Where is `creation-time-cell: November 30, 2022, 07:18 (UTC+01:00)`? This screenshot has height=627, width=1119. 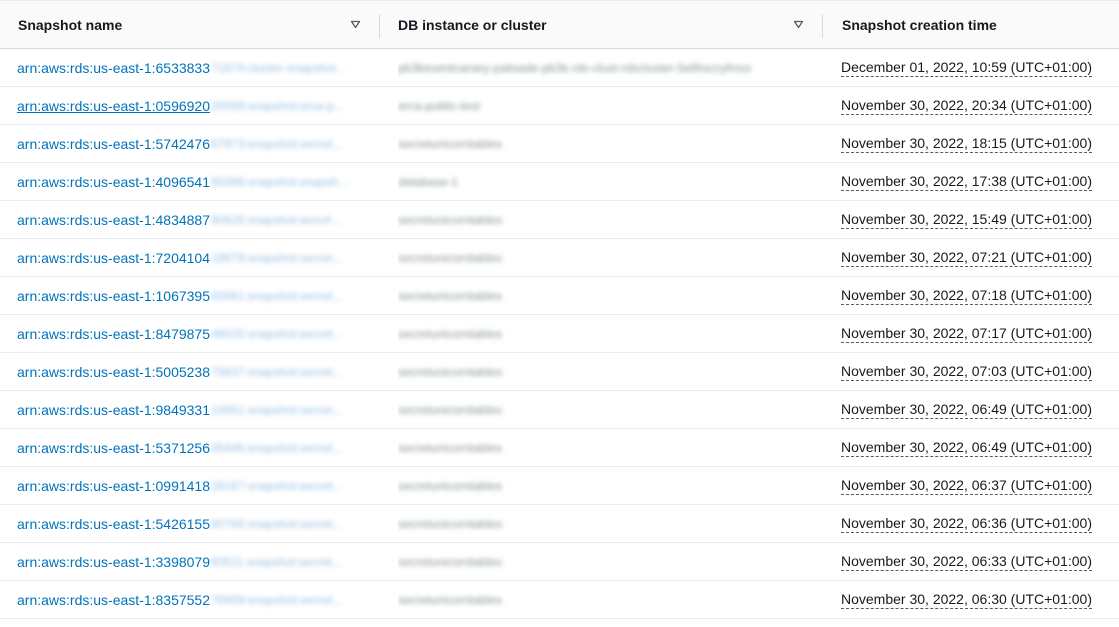 creation-time-cell: November 30, 2022, 07:18 (UTC+01:00) is located at coordinates (976, 295).